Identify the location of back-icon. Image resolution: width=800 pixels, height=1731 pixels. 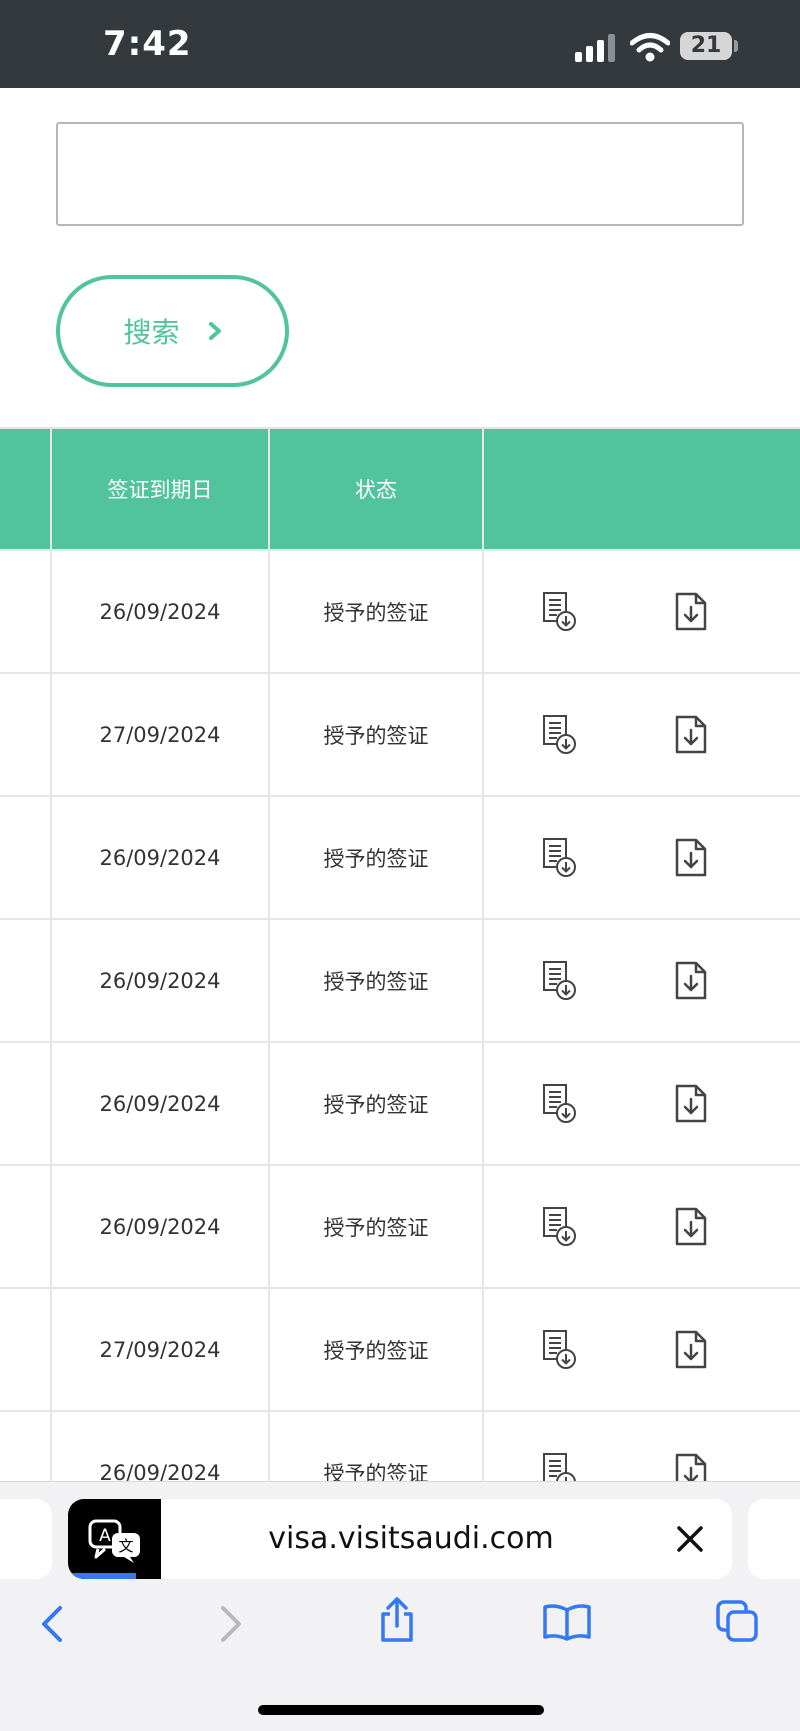
(53, 1624).